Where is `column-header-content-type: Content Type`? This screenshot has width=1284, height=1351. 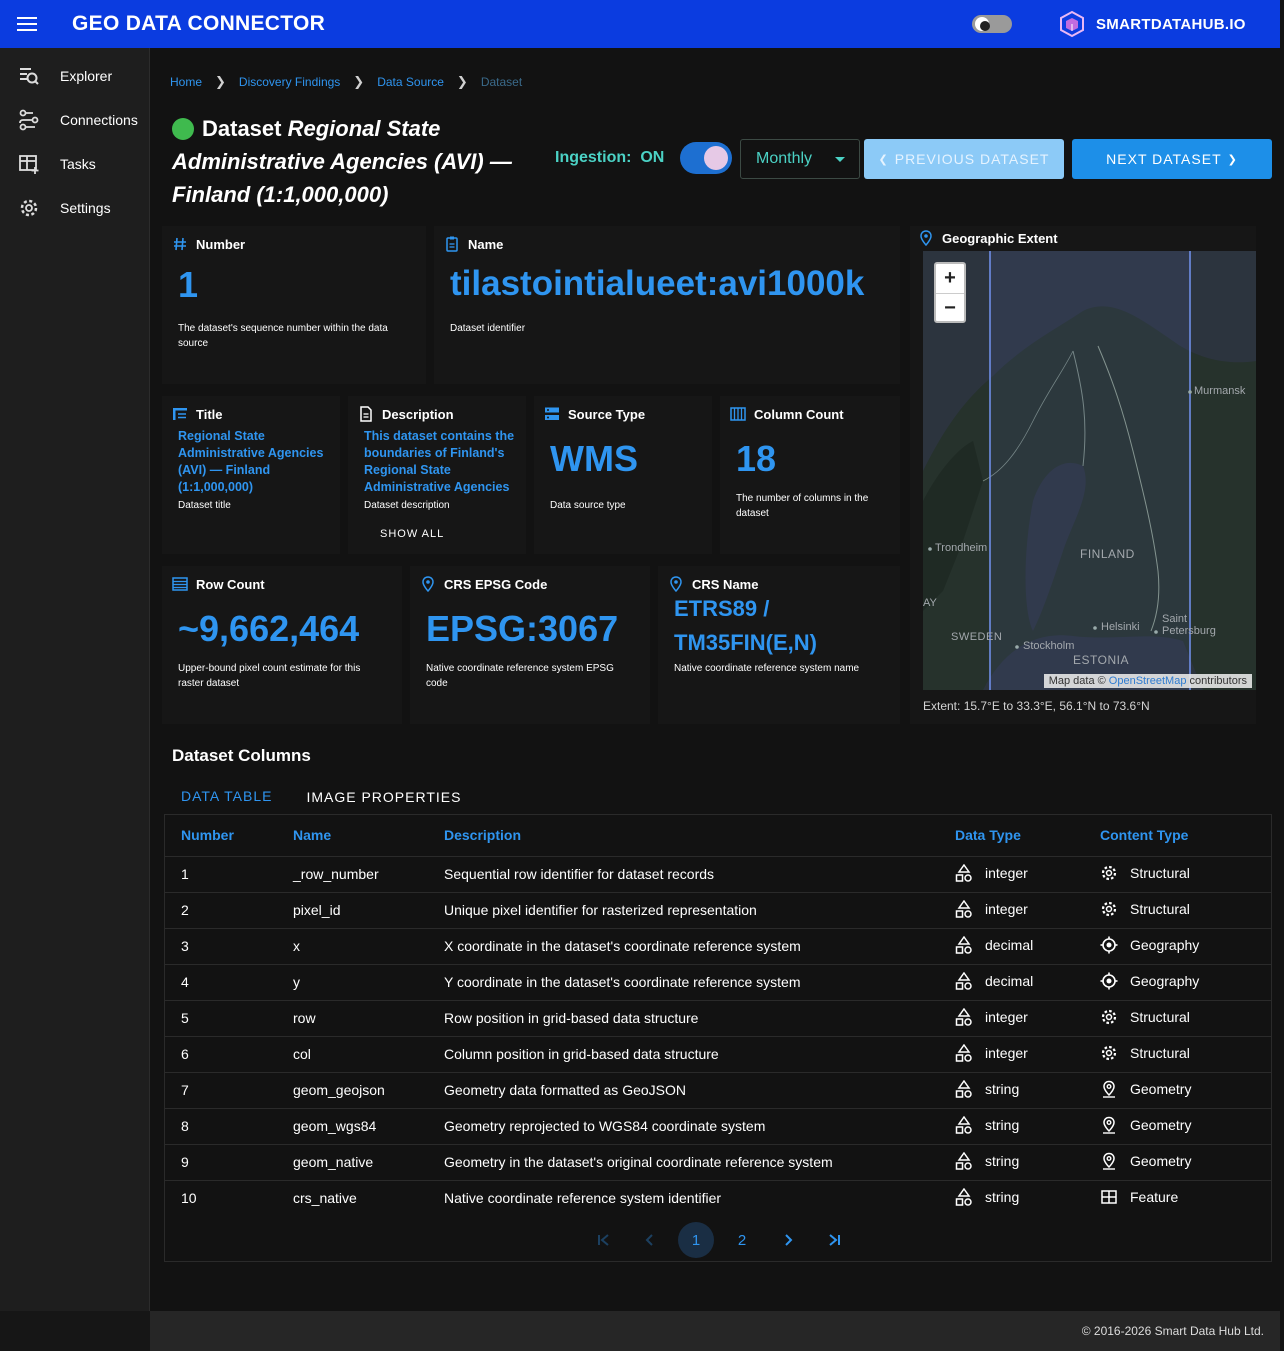 column-header-content-type: Content Type is located at coordinates (1185, 836).